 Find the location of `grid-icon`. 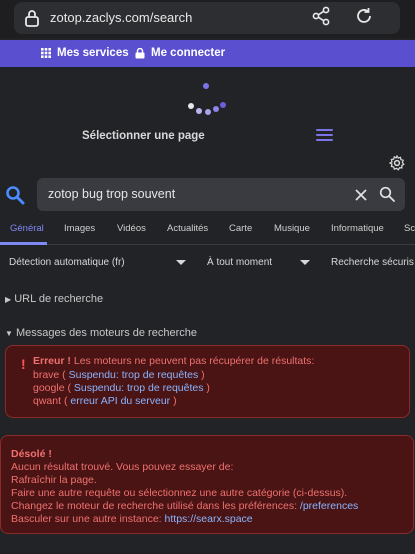

grid-icon is located at coordinates (46, 53).